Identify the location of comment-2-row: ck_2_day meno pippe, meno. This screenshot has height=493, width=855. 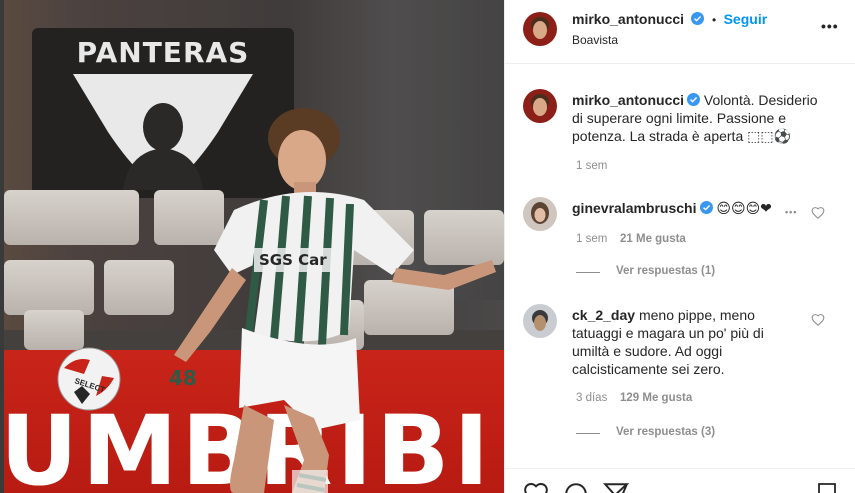
(663, 315).